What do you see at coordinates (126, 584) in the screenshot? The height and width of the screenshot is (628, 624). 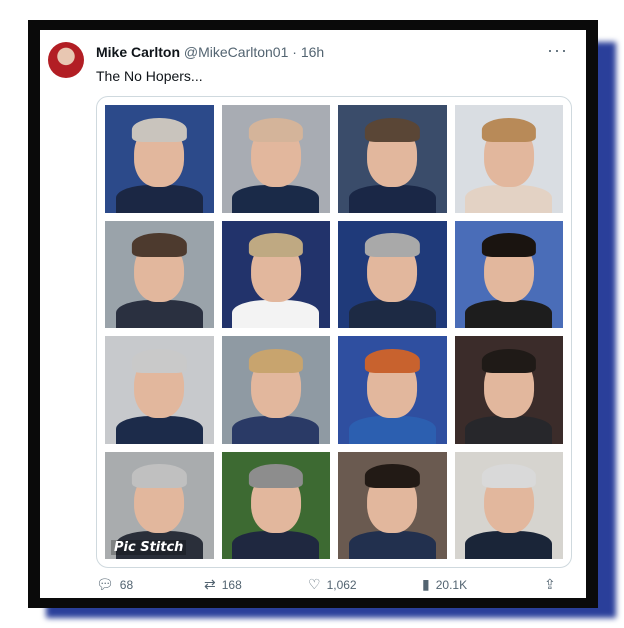 I see `reply-count: 68` at bounding box center [126, 584].